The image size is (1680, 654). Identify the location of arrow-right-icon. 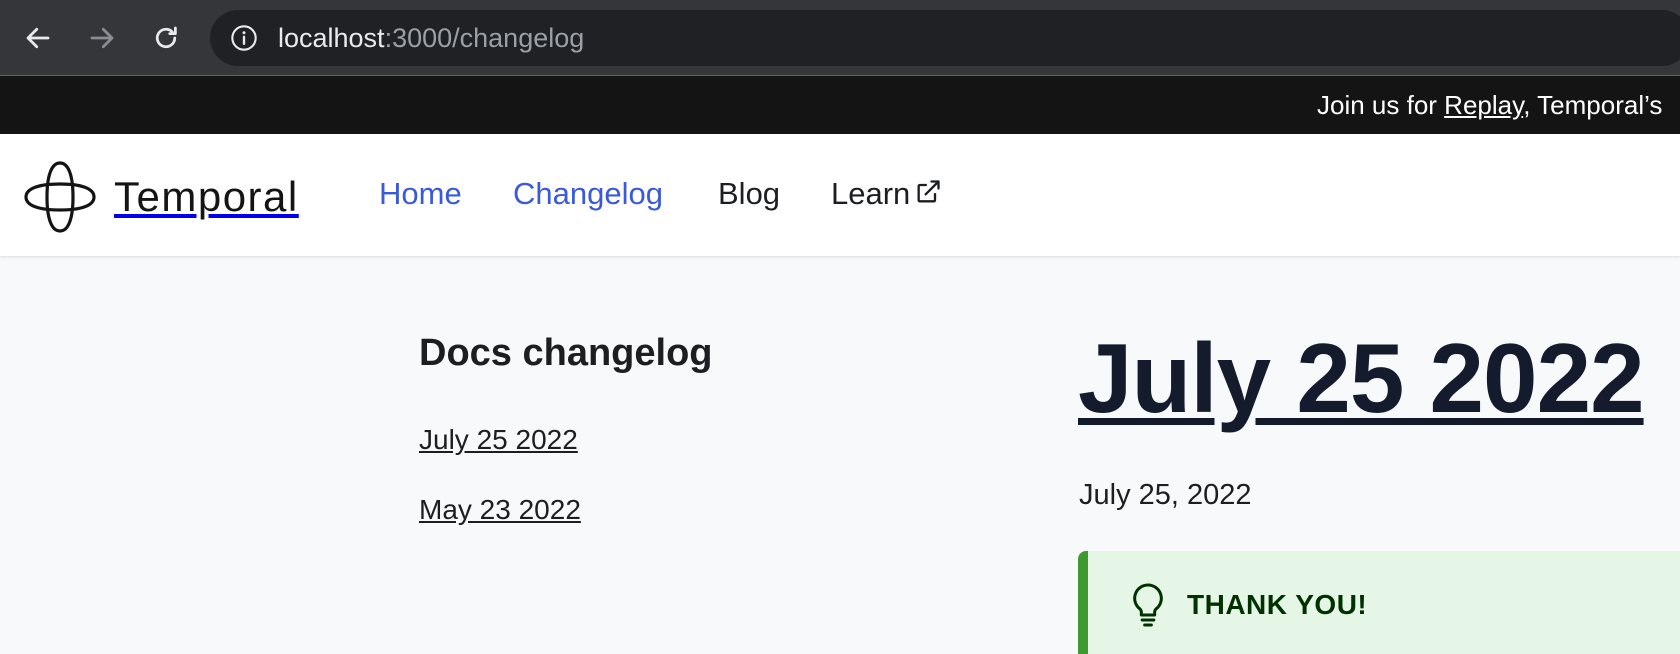
(102, 38).